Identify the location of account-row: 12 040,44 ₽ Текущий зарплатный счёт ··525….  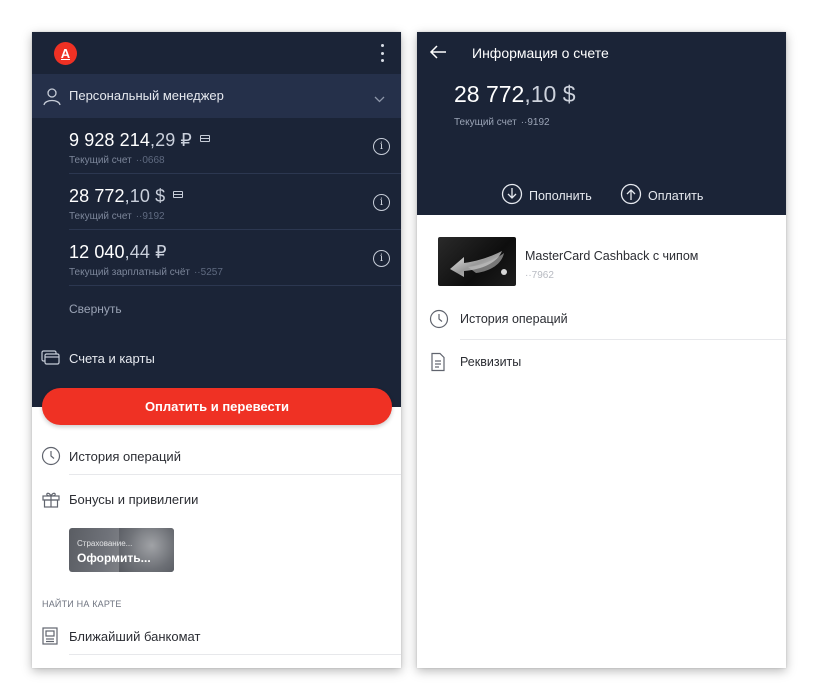
(235, 258).